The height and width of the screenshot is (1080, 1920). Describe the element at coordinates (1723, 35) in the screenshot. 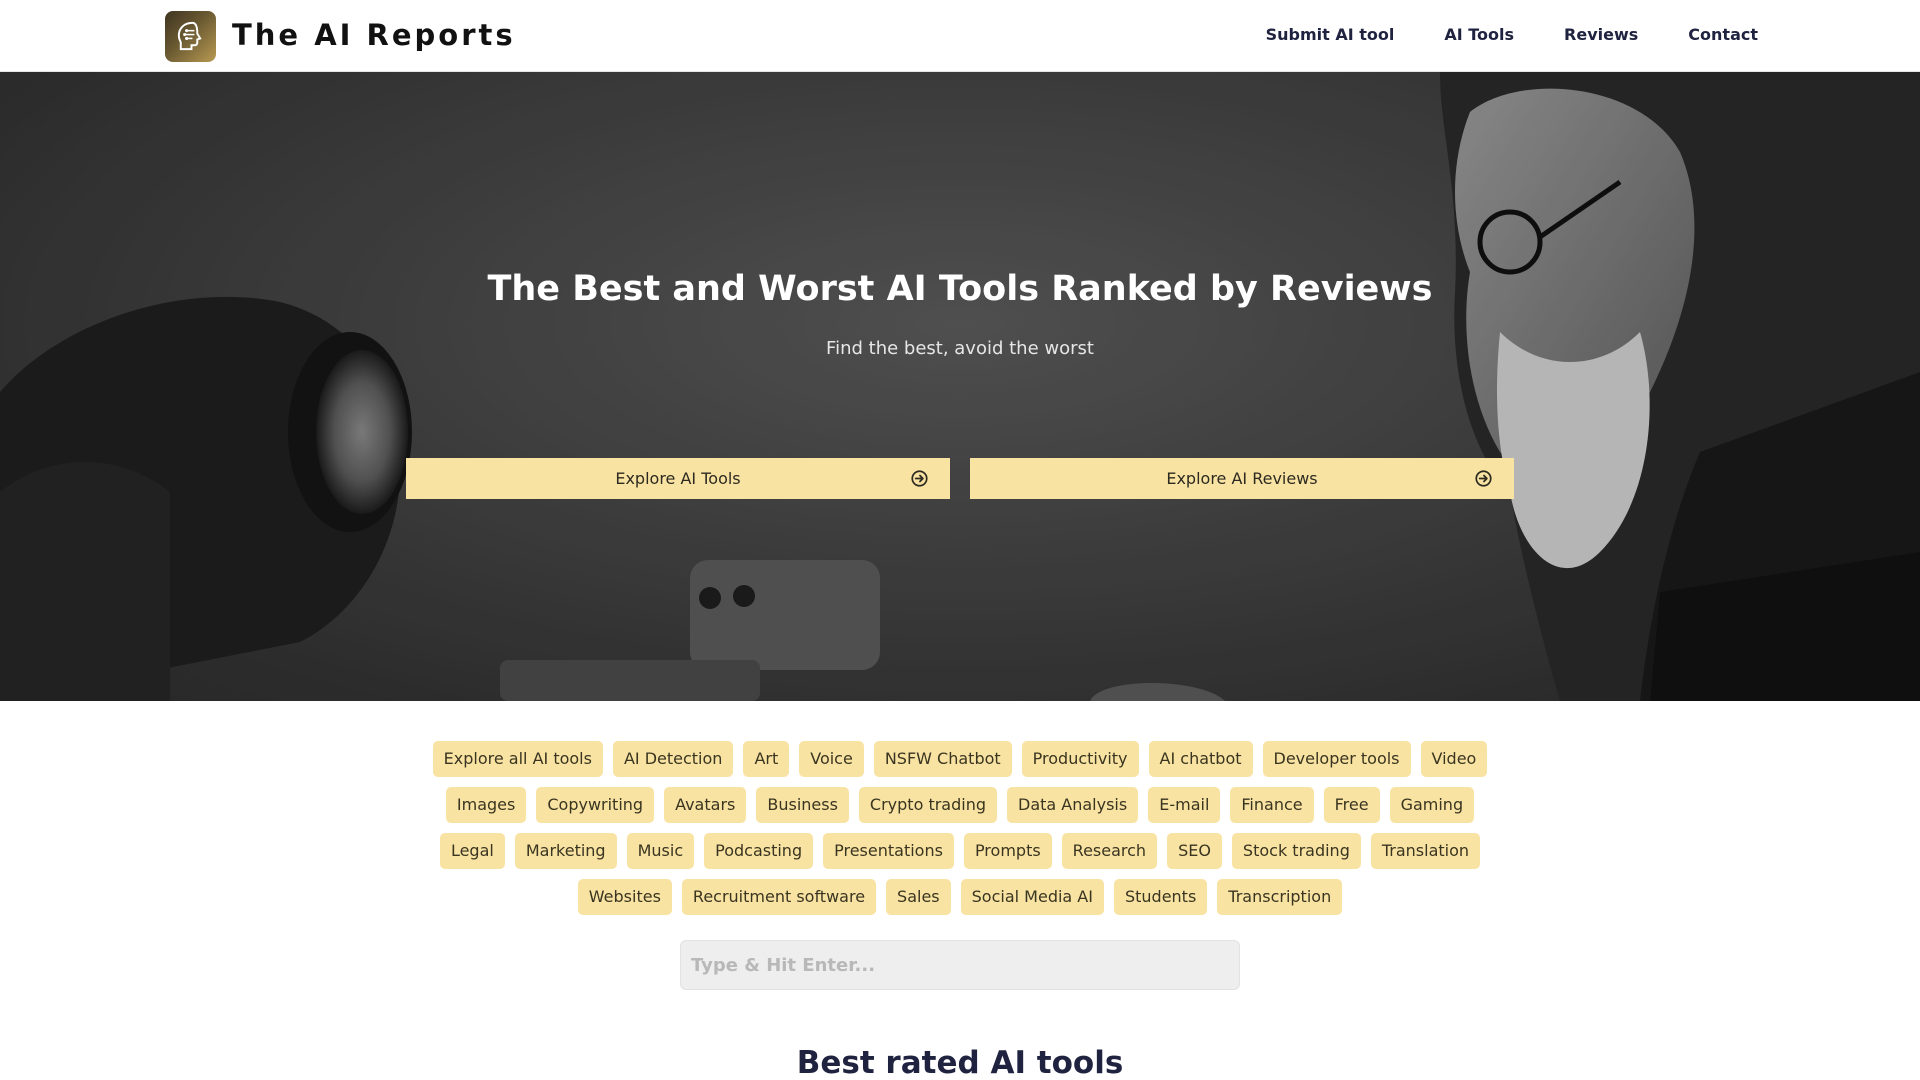

I see `nav-contact: Contact` at that location.